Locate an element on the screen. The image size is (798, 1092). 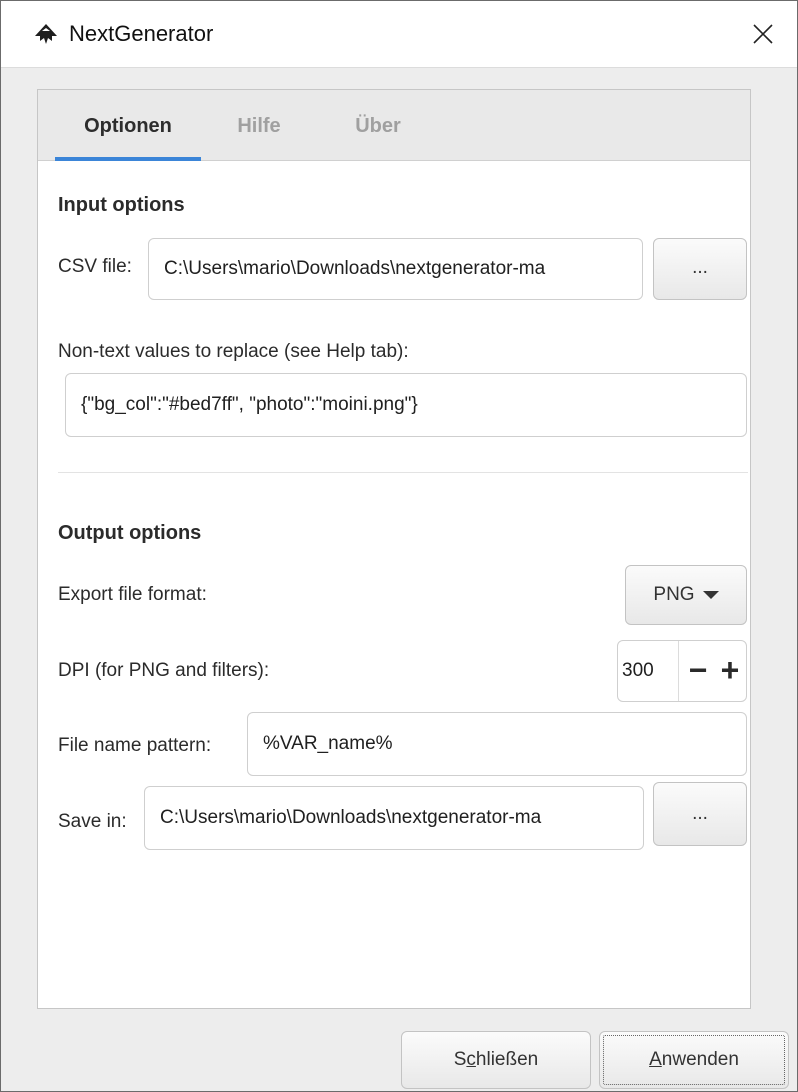
file-name-pattern-input: %VAR_name% is located at coordinates (497, 744).